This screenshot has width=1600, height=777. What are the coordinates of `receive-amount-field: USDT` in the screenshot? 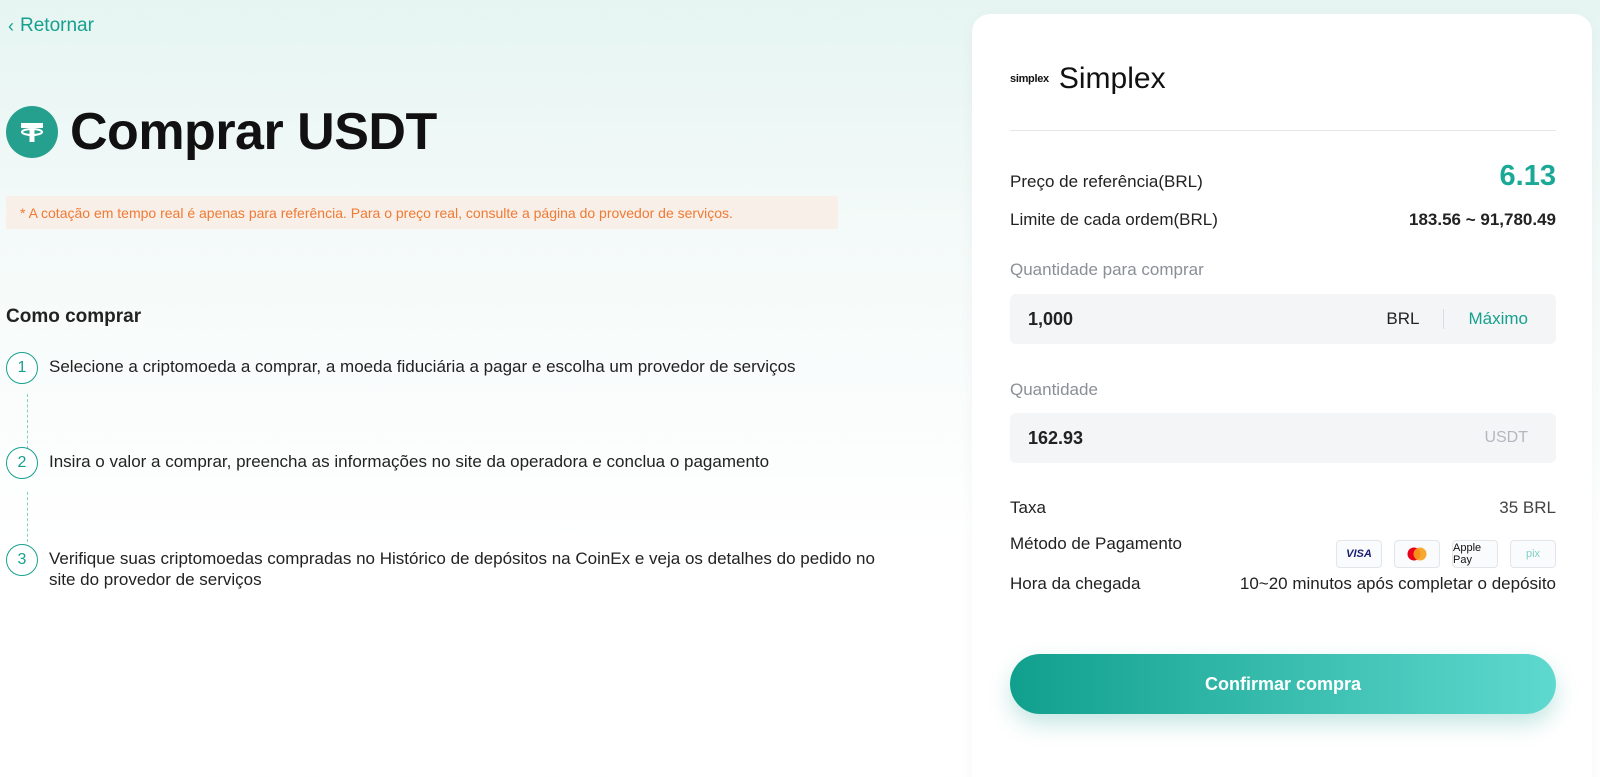 It's located at (1283, 438).